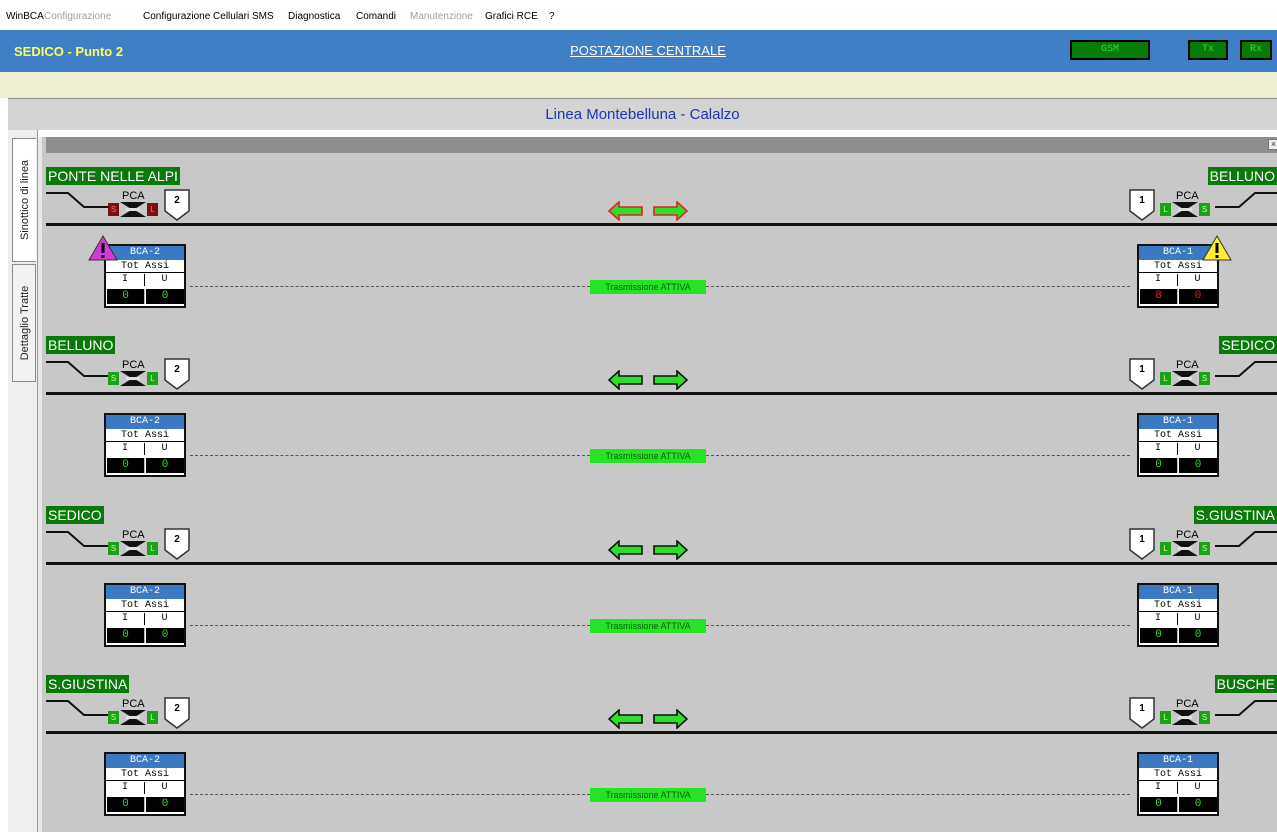  What do you see at coordinates (376, 16) in the screenshot?
I see `menu-item: Comandi` at bounding box center [376, 16].